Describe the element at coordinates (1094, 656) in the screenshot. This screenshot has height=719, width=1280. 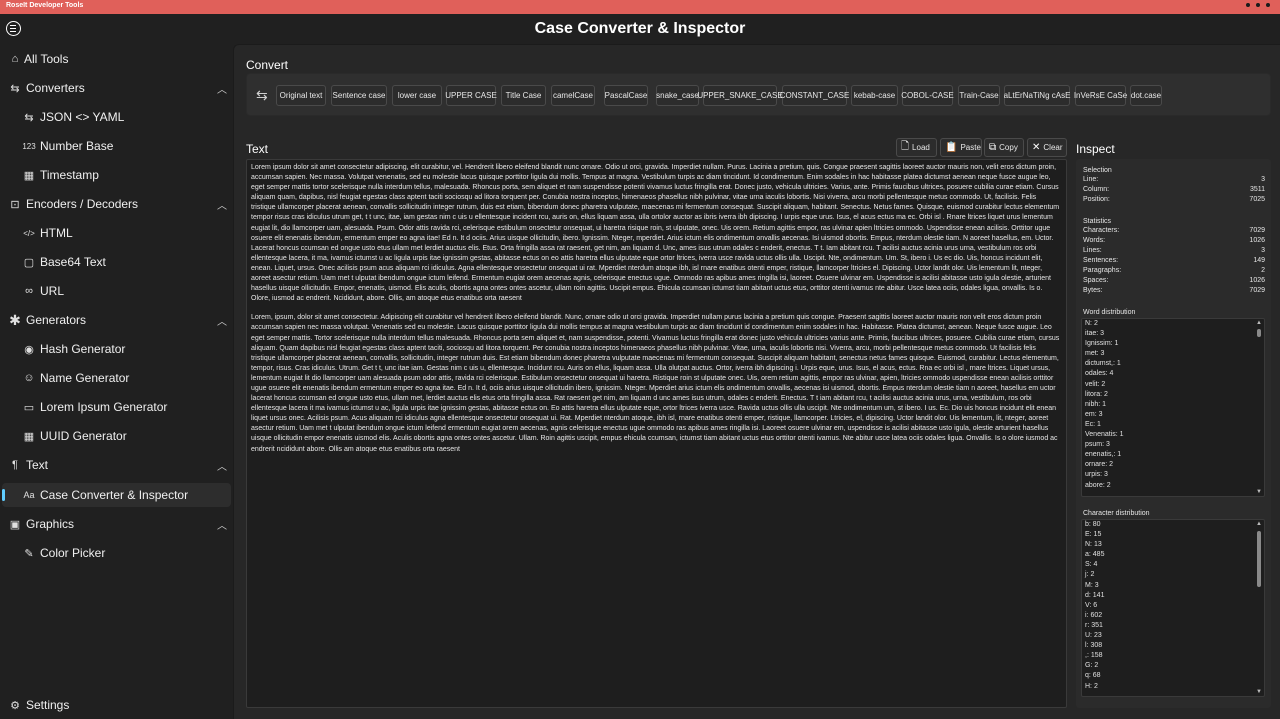
I see `list-item: ,: 158` at that location.